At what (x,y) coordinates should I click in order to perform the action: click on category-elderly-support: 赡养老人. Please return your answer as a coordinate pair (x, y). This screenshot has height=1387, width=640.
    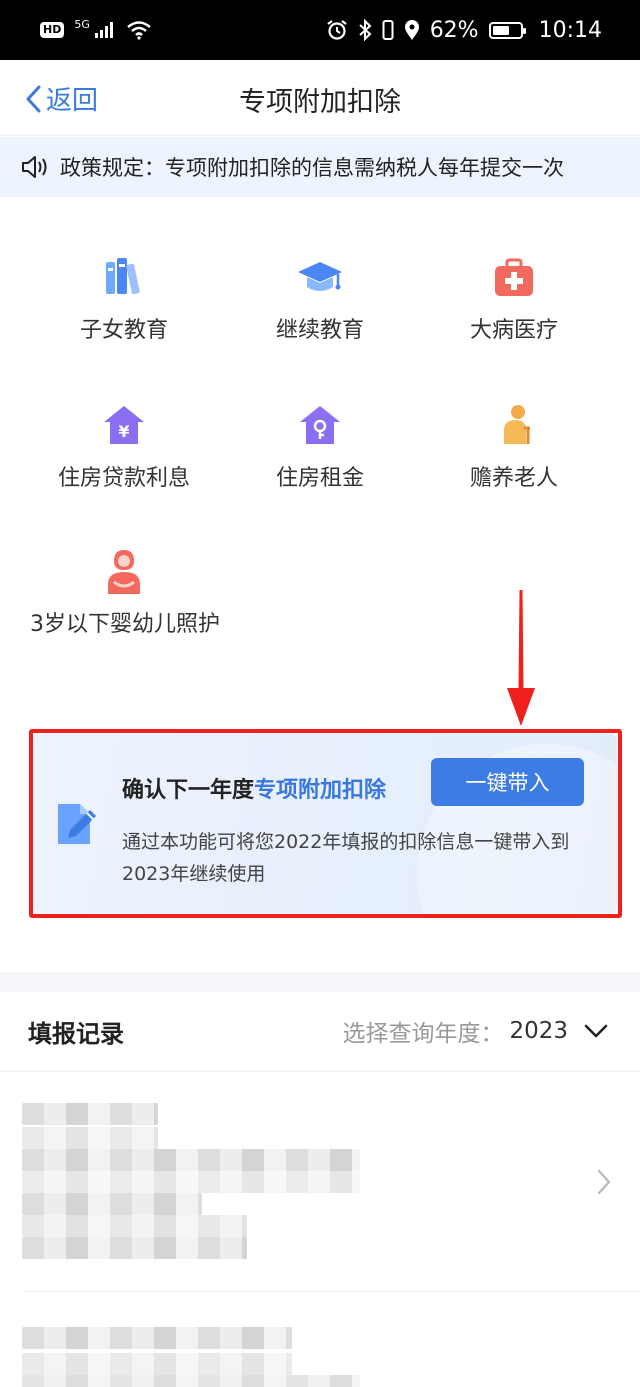
    Looking at the image, I should click on (514, 449).